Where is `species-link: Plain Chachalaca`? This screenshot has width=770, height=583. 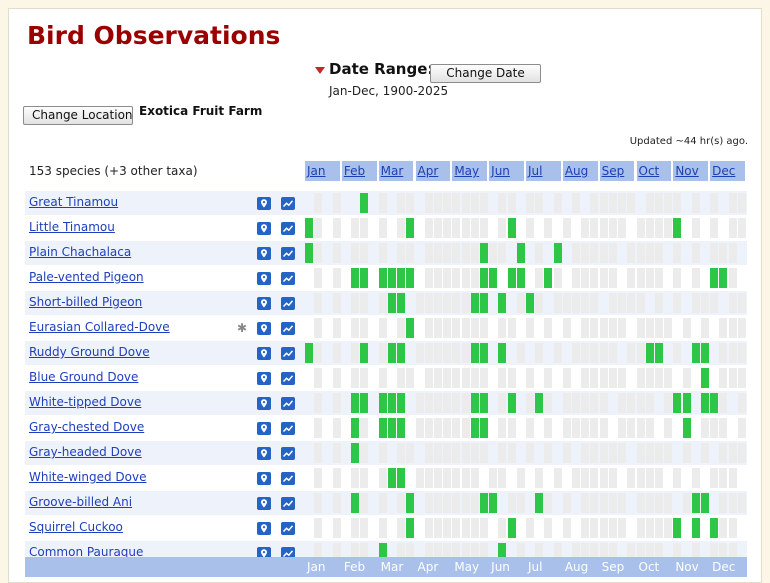 species-link: Plain Chachalaca is located at coordinates (80, 252).